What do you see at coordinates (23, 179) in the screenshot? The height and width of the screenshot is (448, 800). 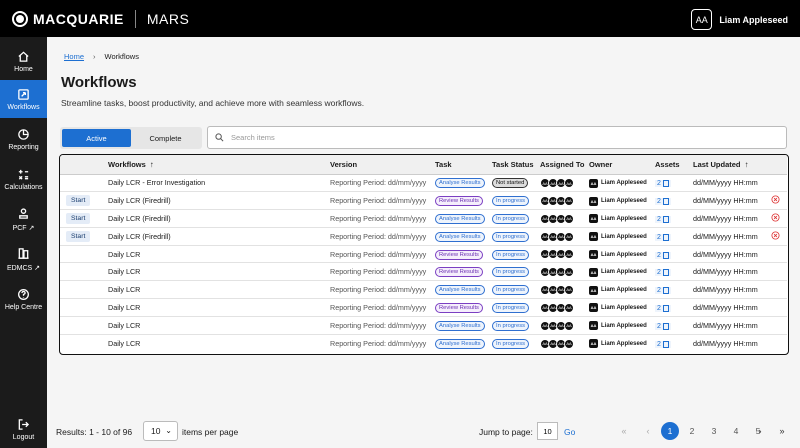 I see `sidebar-item-calculations: Calculations` at bounding box center [23, 179].